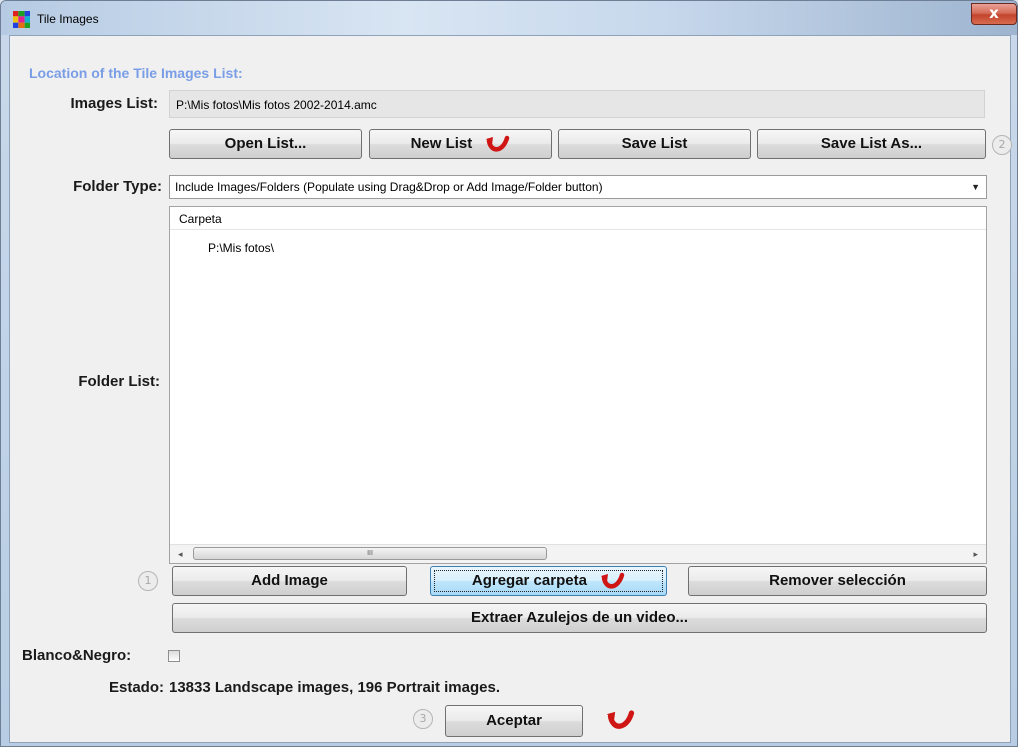 This screenshot has width=1018, height=747. What do you see at coordinates (423, 719) in the screenshot?
I see `step-3-icon: 3` at bounding box center [423, 719].